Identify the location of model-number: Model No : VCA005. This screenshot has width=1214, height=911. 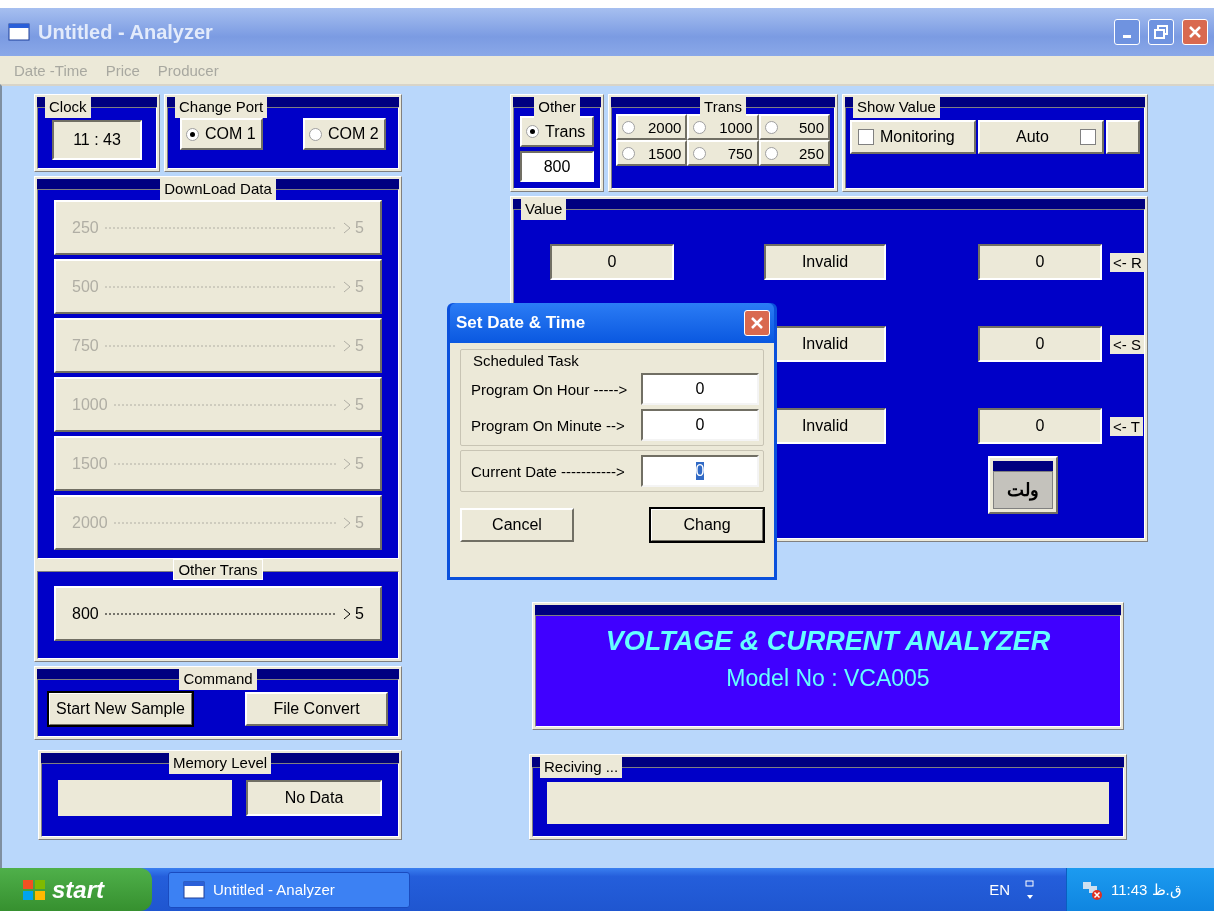
(828, 678).